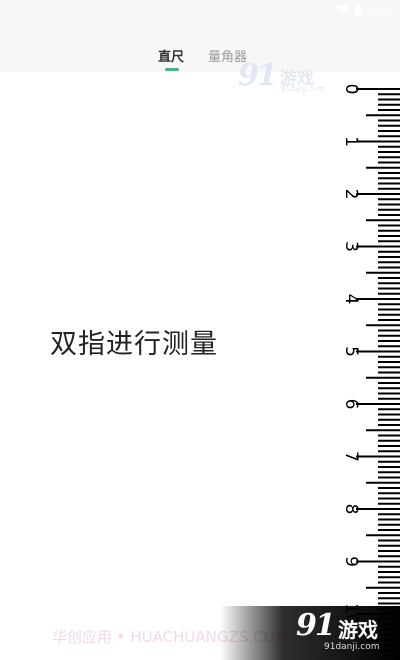  What do you see at coordinates (351, 456) in the screenshot?
I see `ruler-number: 7` at bounding box center [351, 456].